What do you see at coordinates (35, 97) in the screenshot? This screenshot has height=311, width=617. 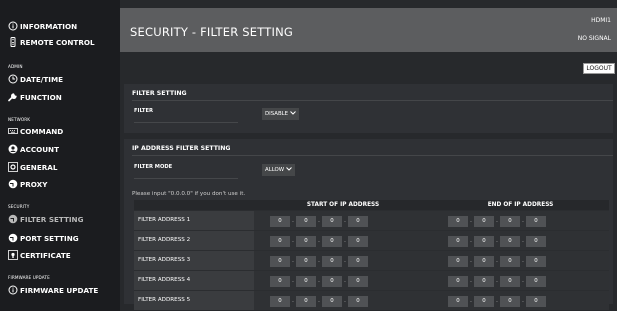 I see `sidebar-item-function: FUNCTION` at bounding box center [35, 97].